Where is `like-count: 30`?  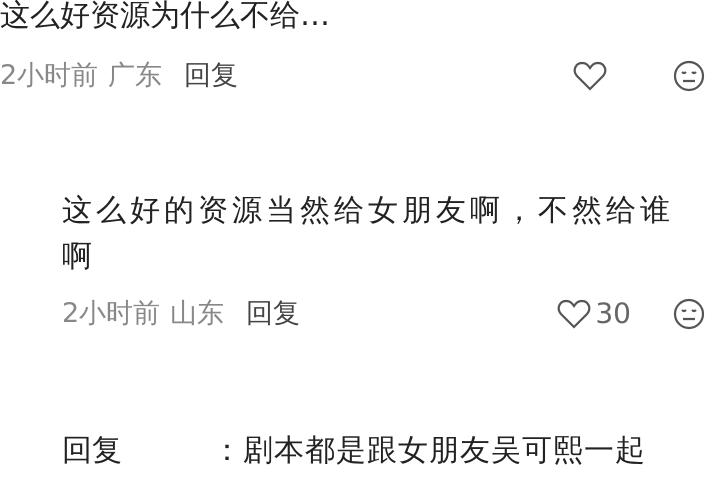
like-count: 30 is located at coordinates (613, 314).